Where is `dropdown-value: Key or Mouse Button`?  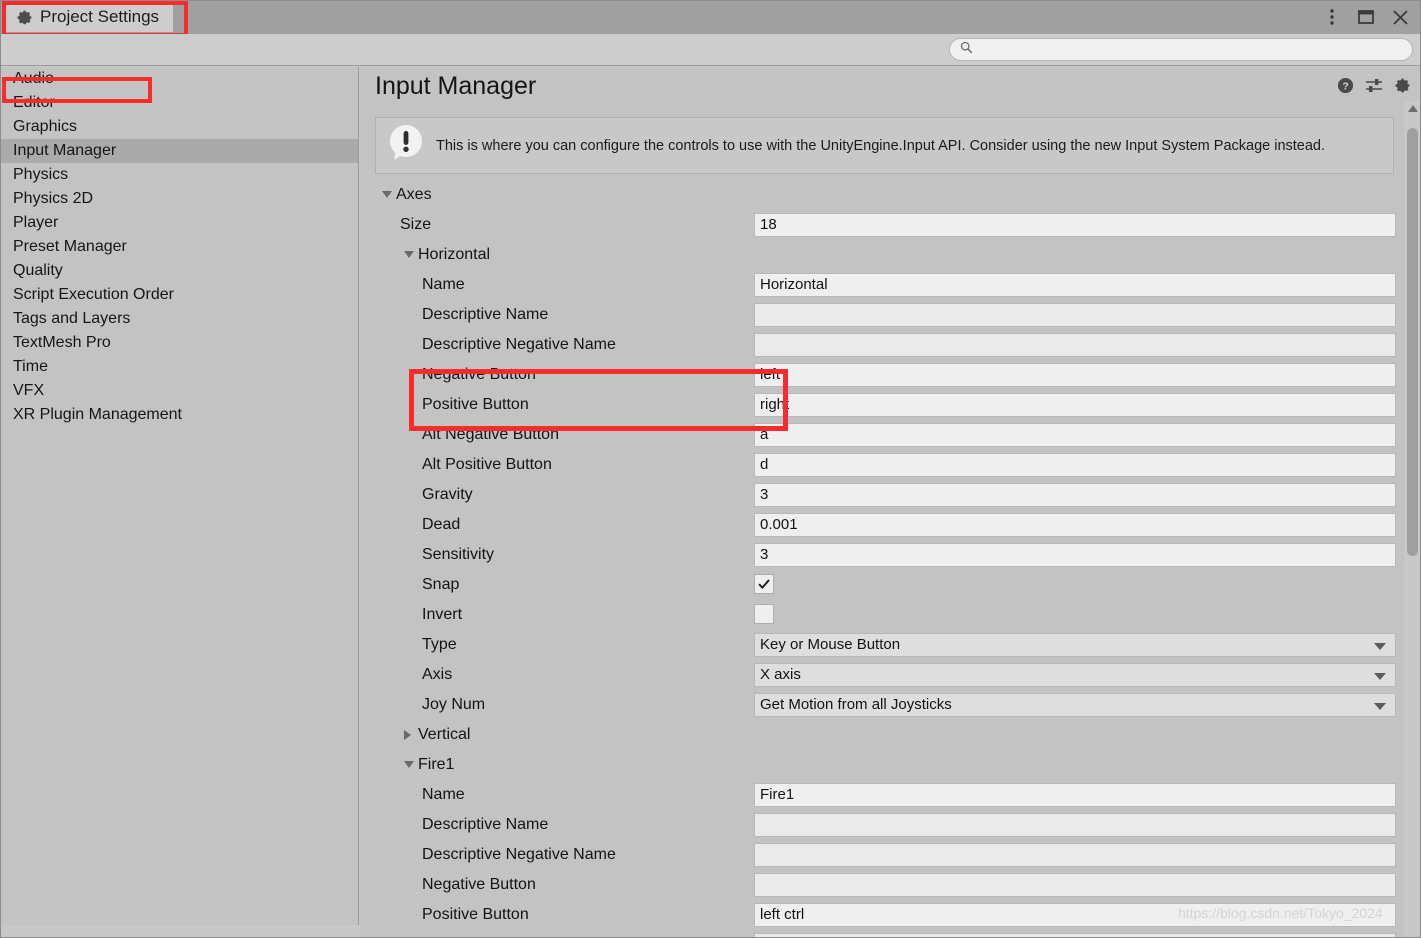 dropdown-value: Key or Mouse Button is located at coordinates (830, 644).